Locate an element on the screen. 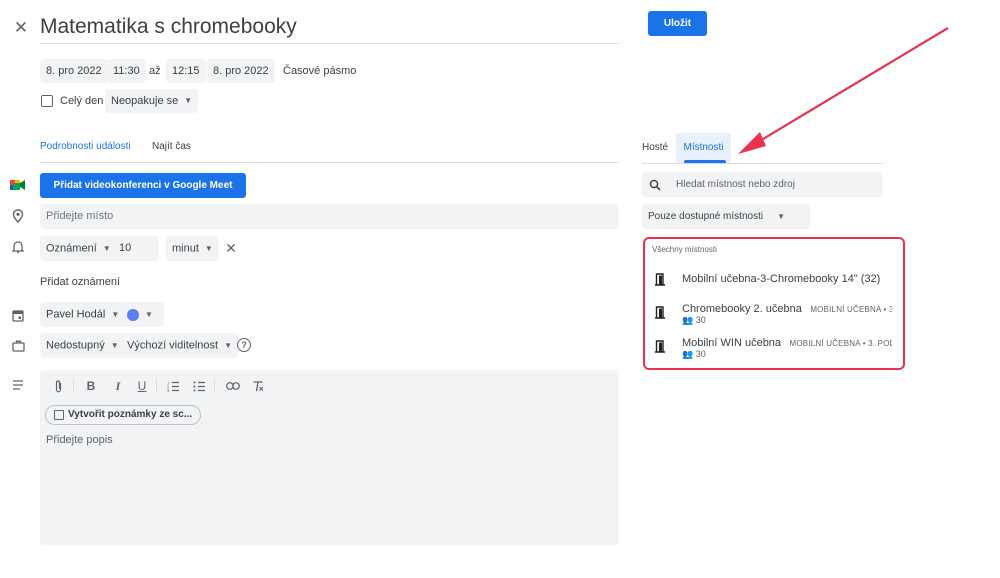  calendar-owner-dropdown: Pavel Hodál ▼ is located at coordinates (83, 314).